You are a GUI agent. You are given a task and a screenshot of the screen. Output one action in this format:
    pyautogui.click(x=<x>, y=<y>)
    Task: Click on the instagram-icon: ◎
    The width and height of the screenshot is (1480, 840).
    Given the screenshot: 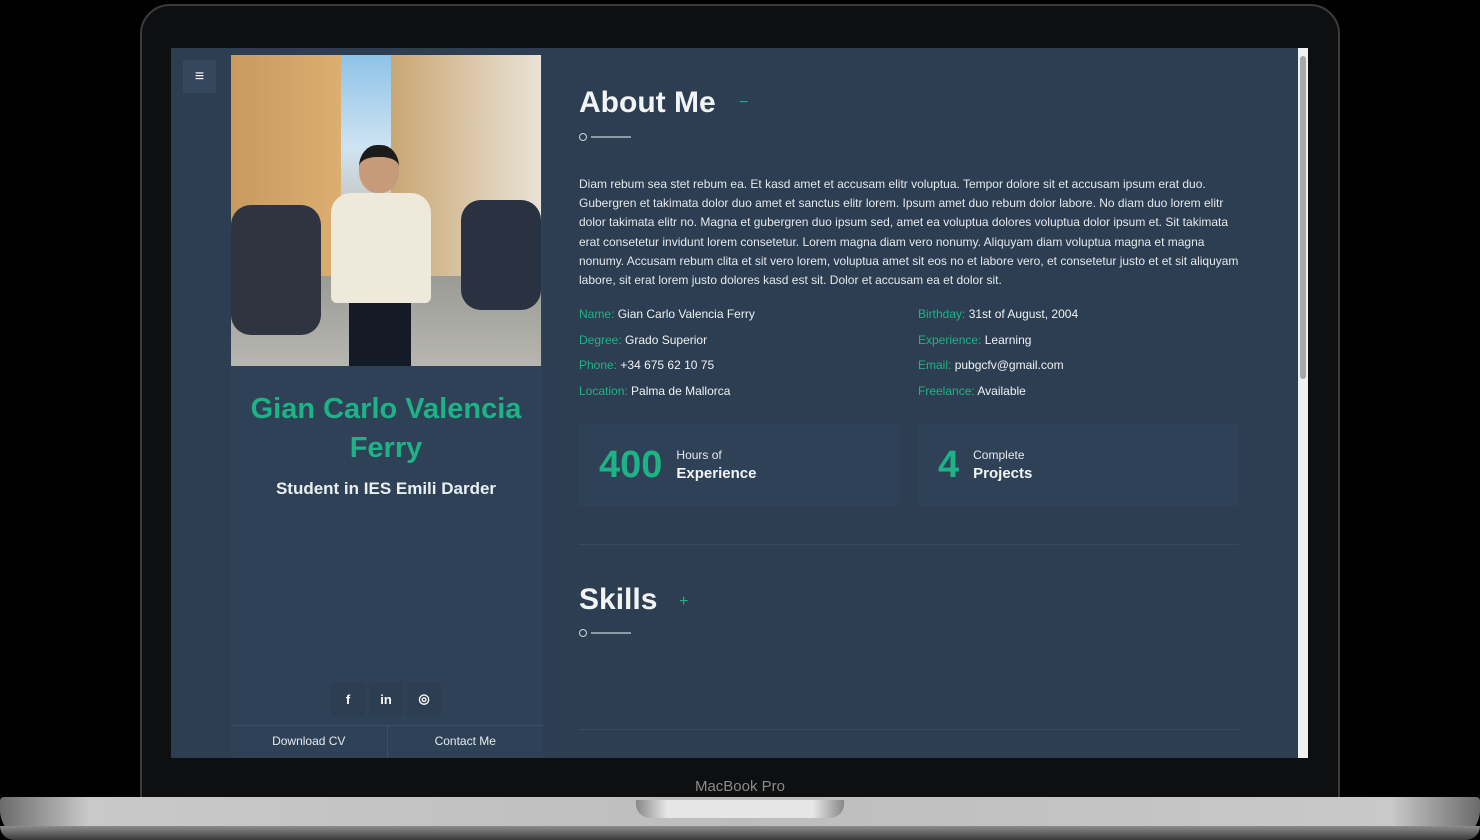 What is the action you would take?
    pyautogui.click(x=424, y=699)
    